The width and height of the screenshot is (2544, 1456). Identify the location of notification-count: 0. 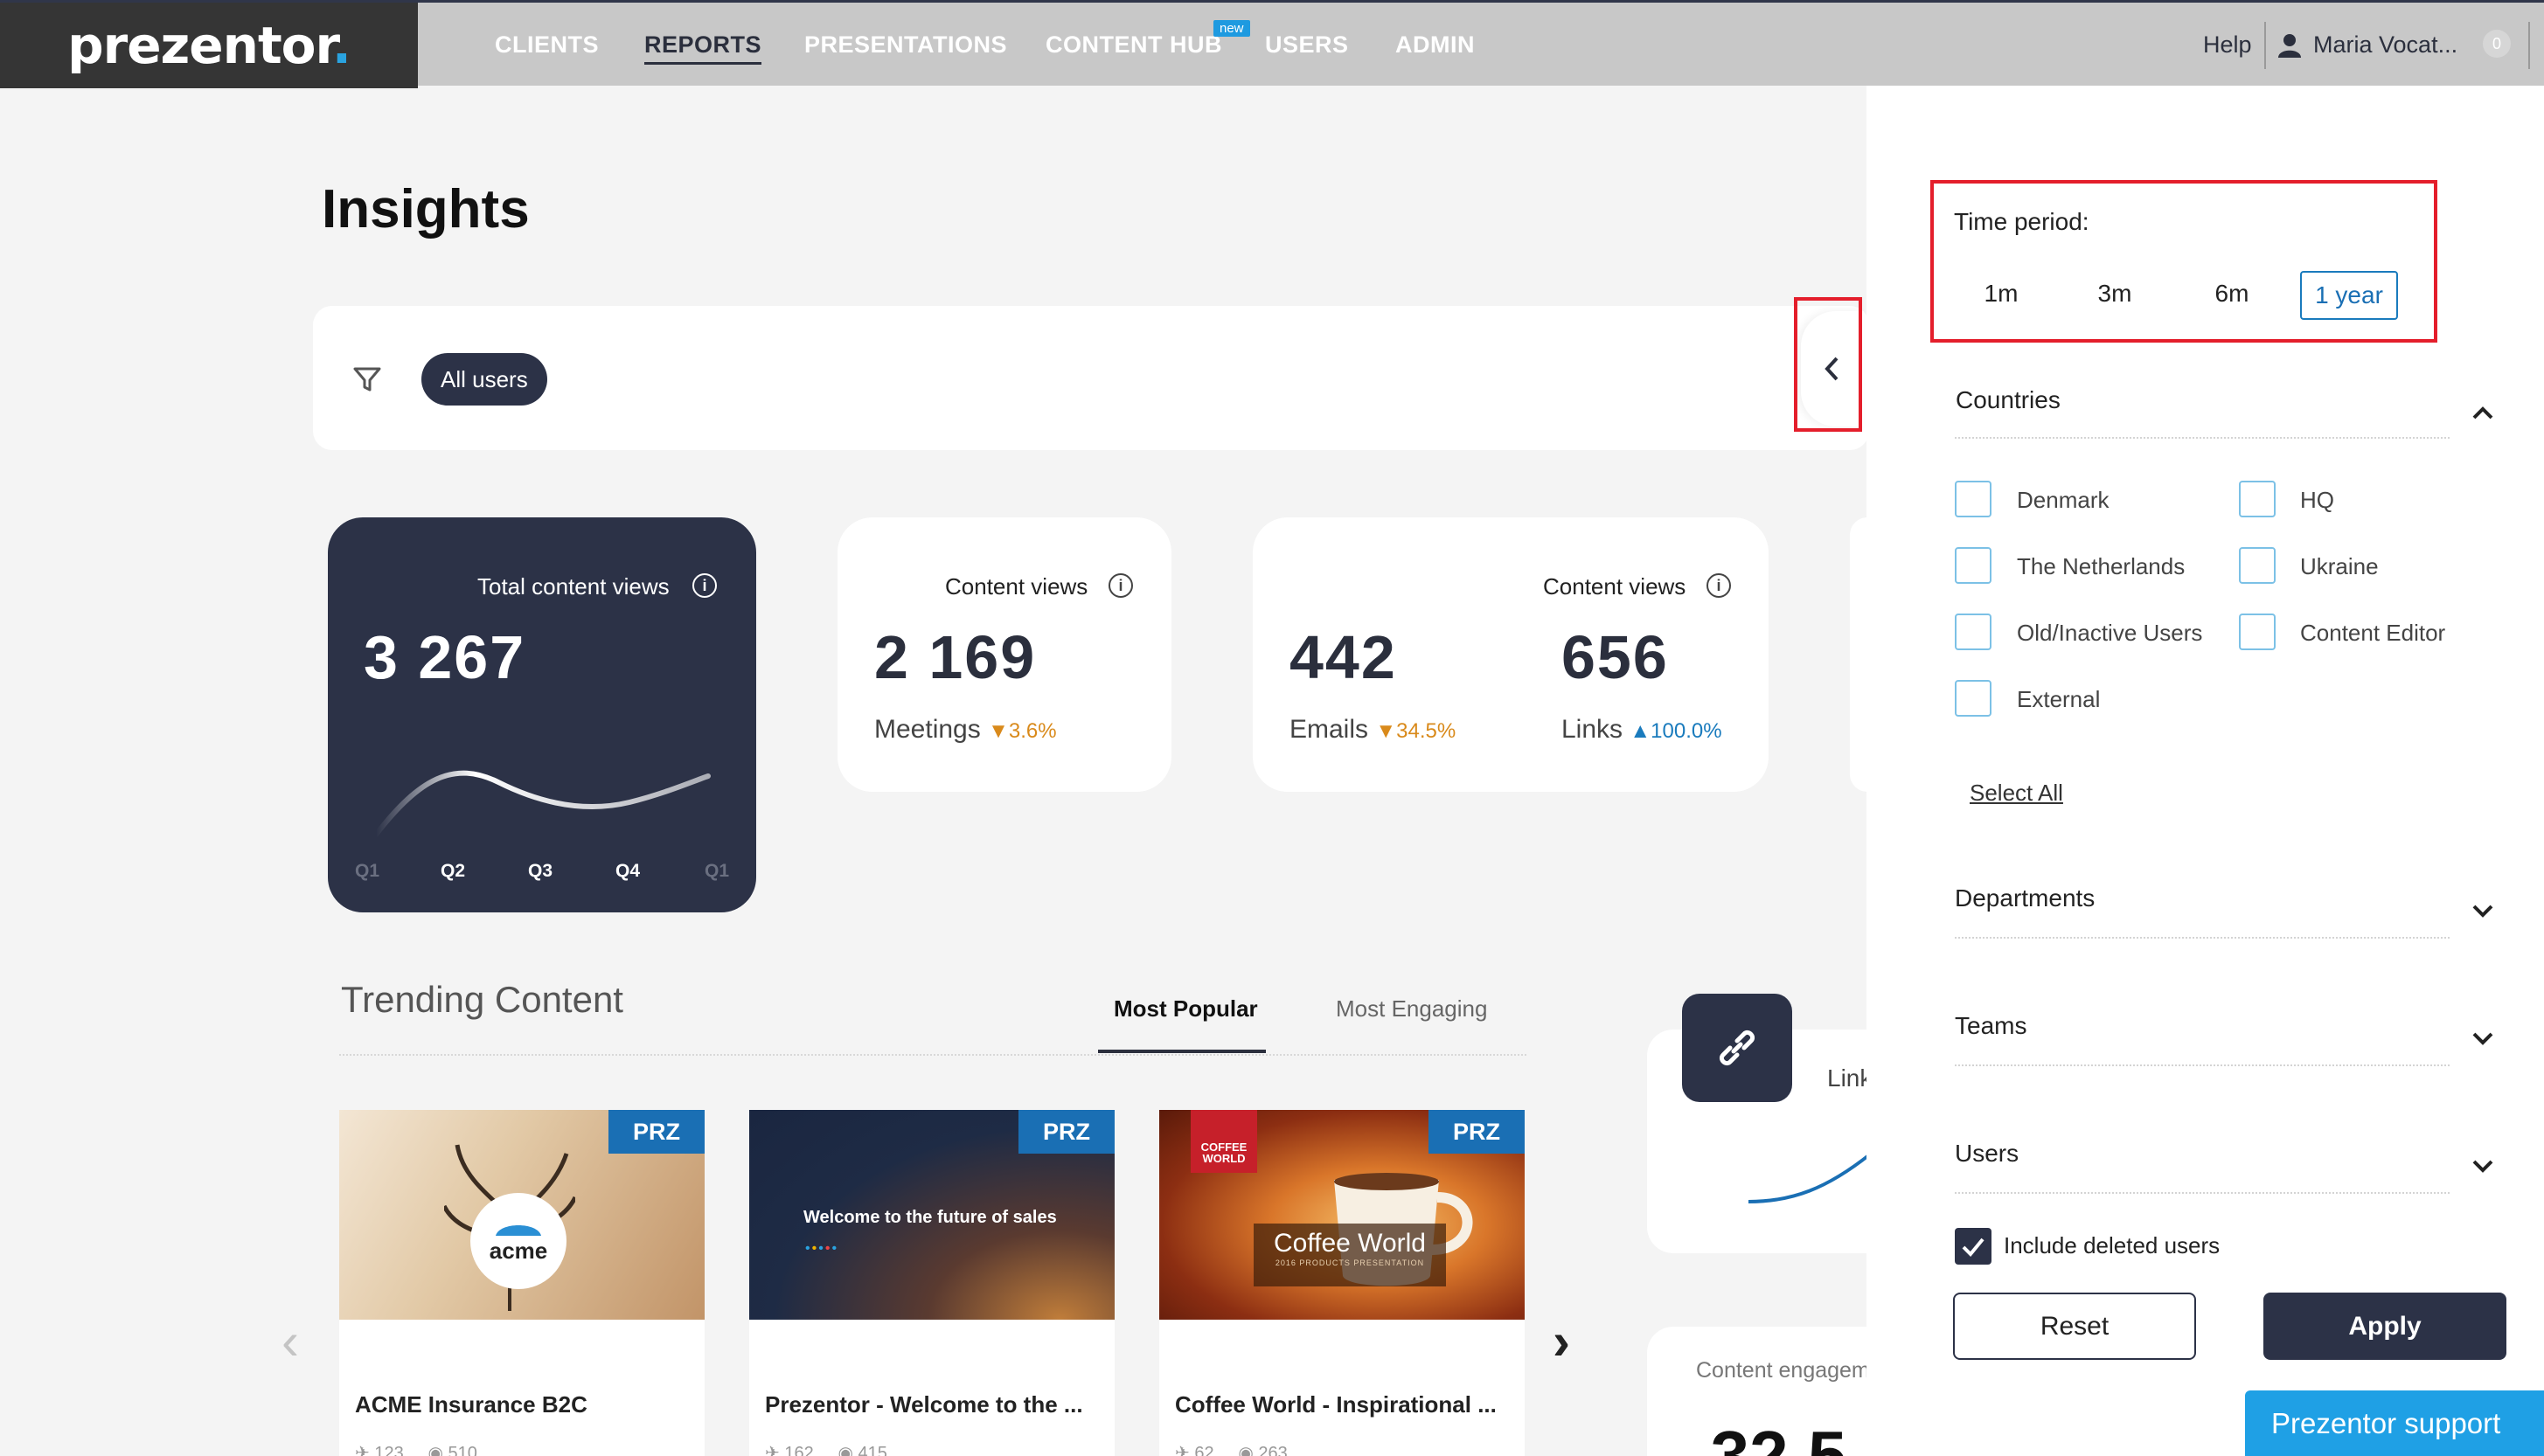
(2497, 44).